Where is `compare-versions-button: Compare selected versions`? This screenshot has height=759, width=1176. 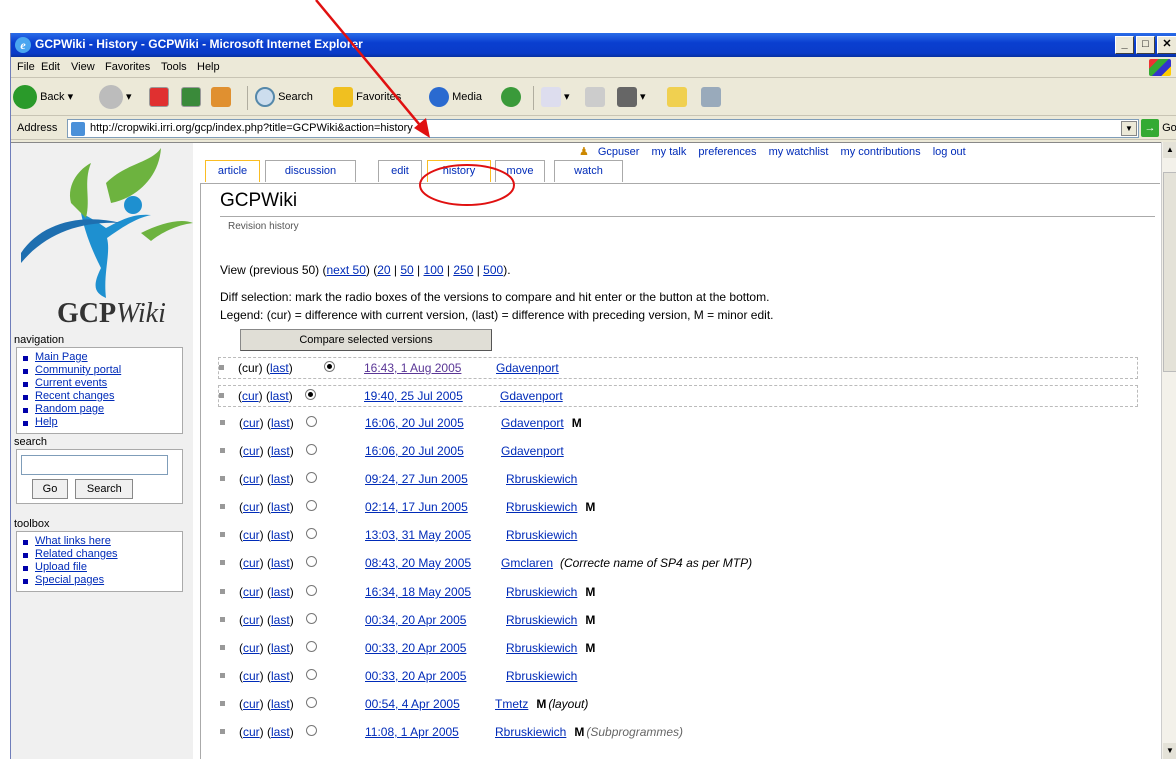
compare-versions-button: Compare selected versions is located at coordinates (366, 340).